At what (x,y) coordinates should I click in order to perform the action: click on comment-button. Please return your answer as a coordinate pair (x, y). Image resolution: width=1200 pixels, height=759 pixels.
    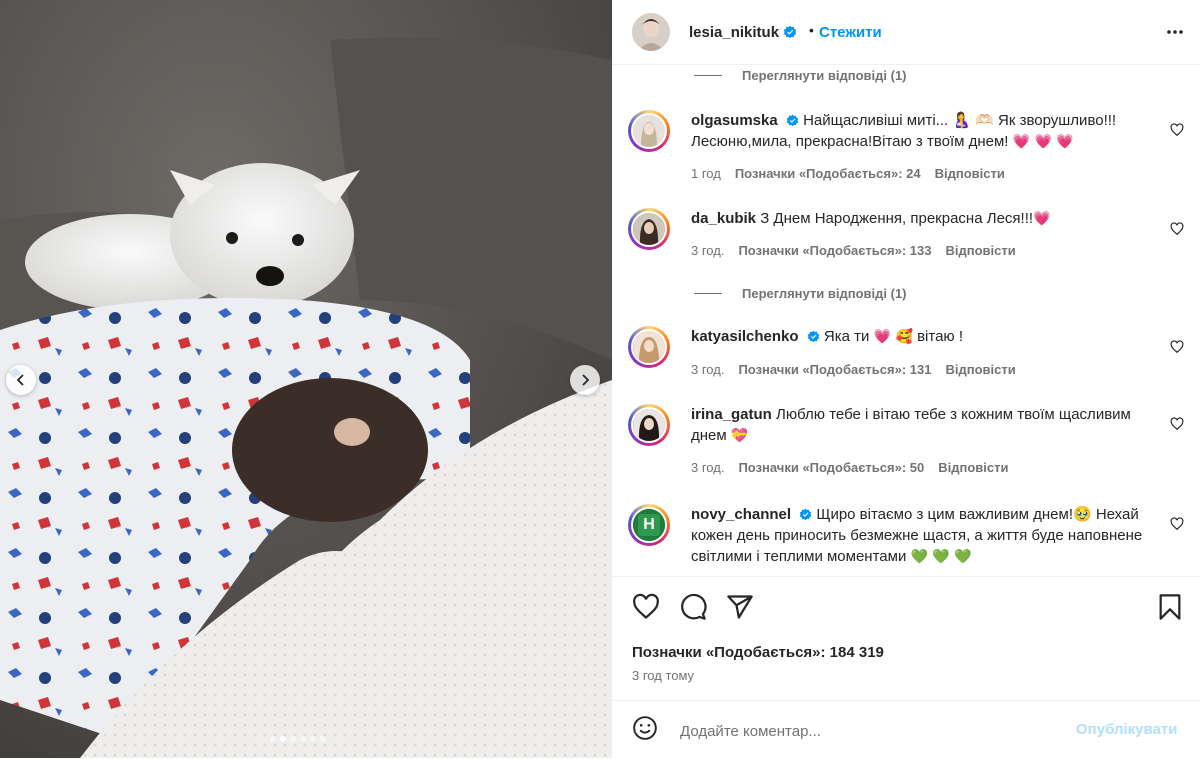
    Looking at the image, I should click on (693, 609).